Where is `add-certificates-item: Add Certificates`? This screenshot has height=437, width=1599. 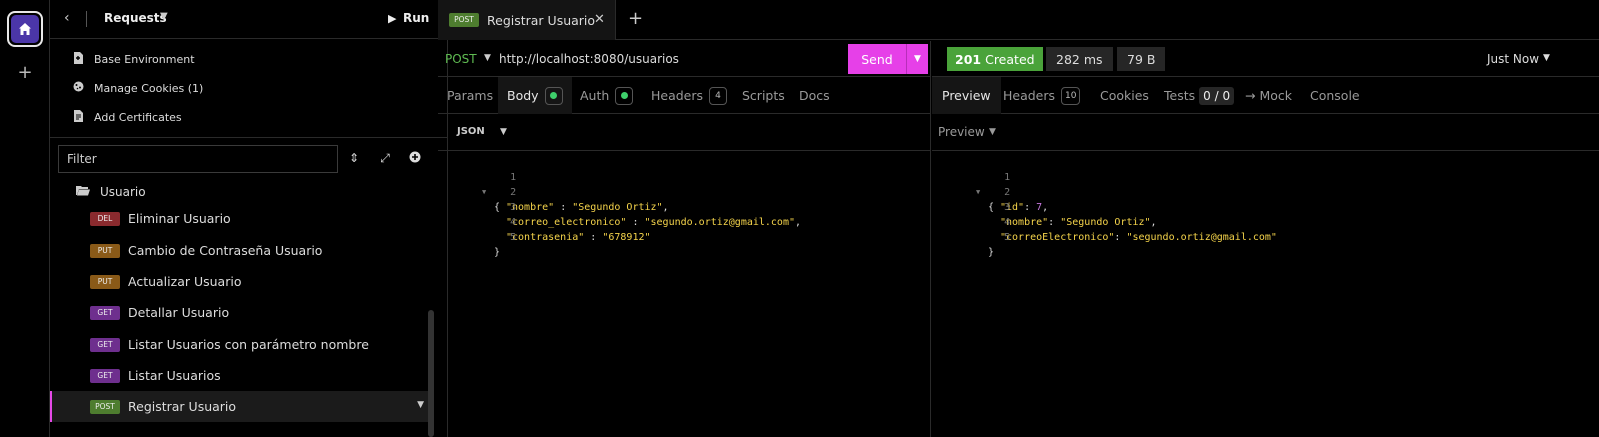 add-certificates-item: Add Certificates is located at coordinates (127, 117).